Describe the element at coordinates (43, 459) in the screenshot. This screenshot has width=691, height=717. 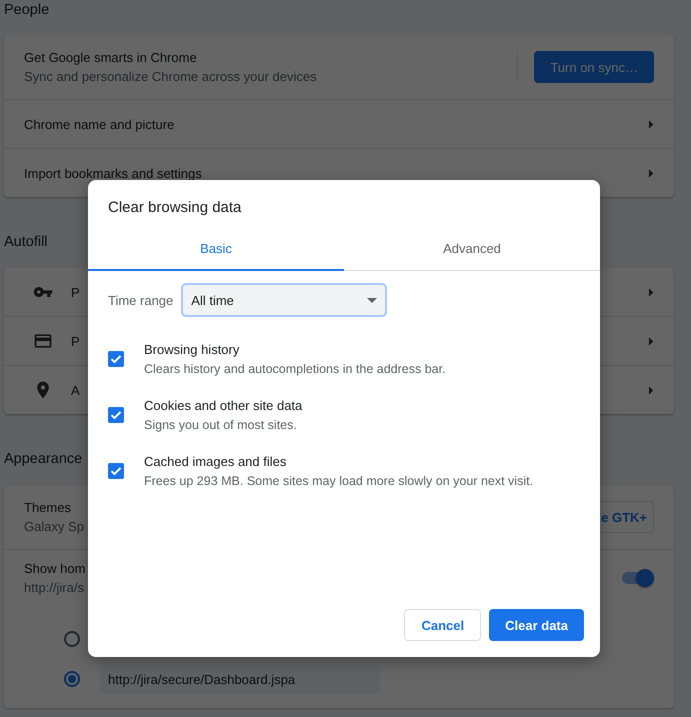
I see `section-heading: Appearance` at that location.